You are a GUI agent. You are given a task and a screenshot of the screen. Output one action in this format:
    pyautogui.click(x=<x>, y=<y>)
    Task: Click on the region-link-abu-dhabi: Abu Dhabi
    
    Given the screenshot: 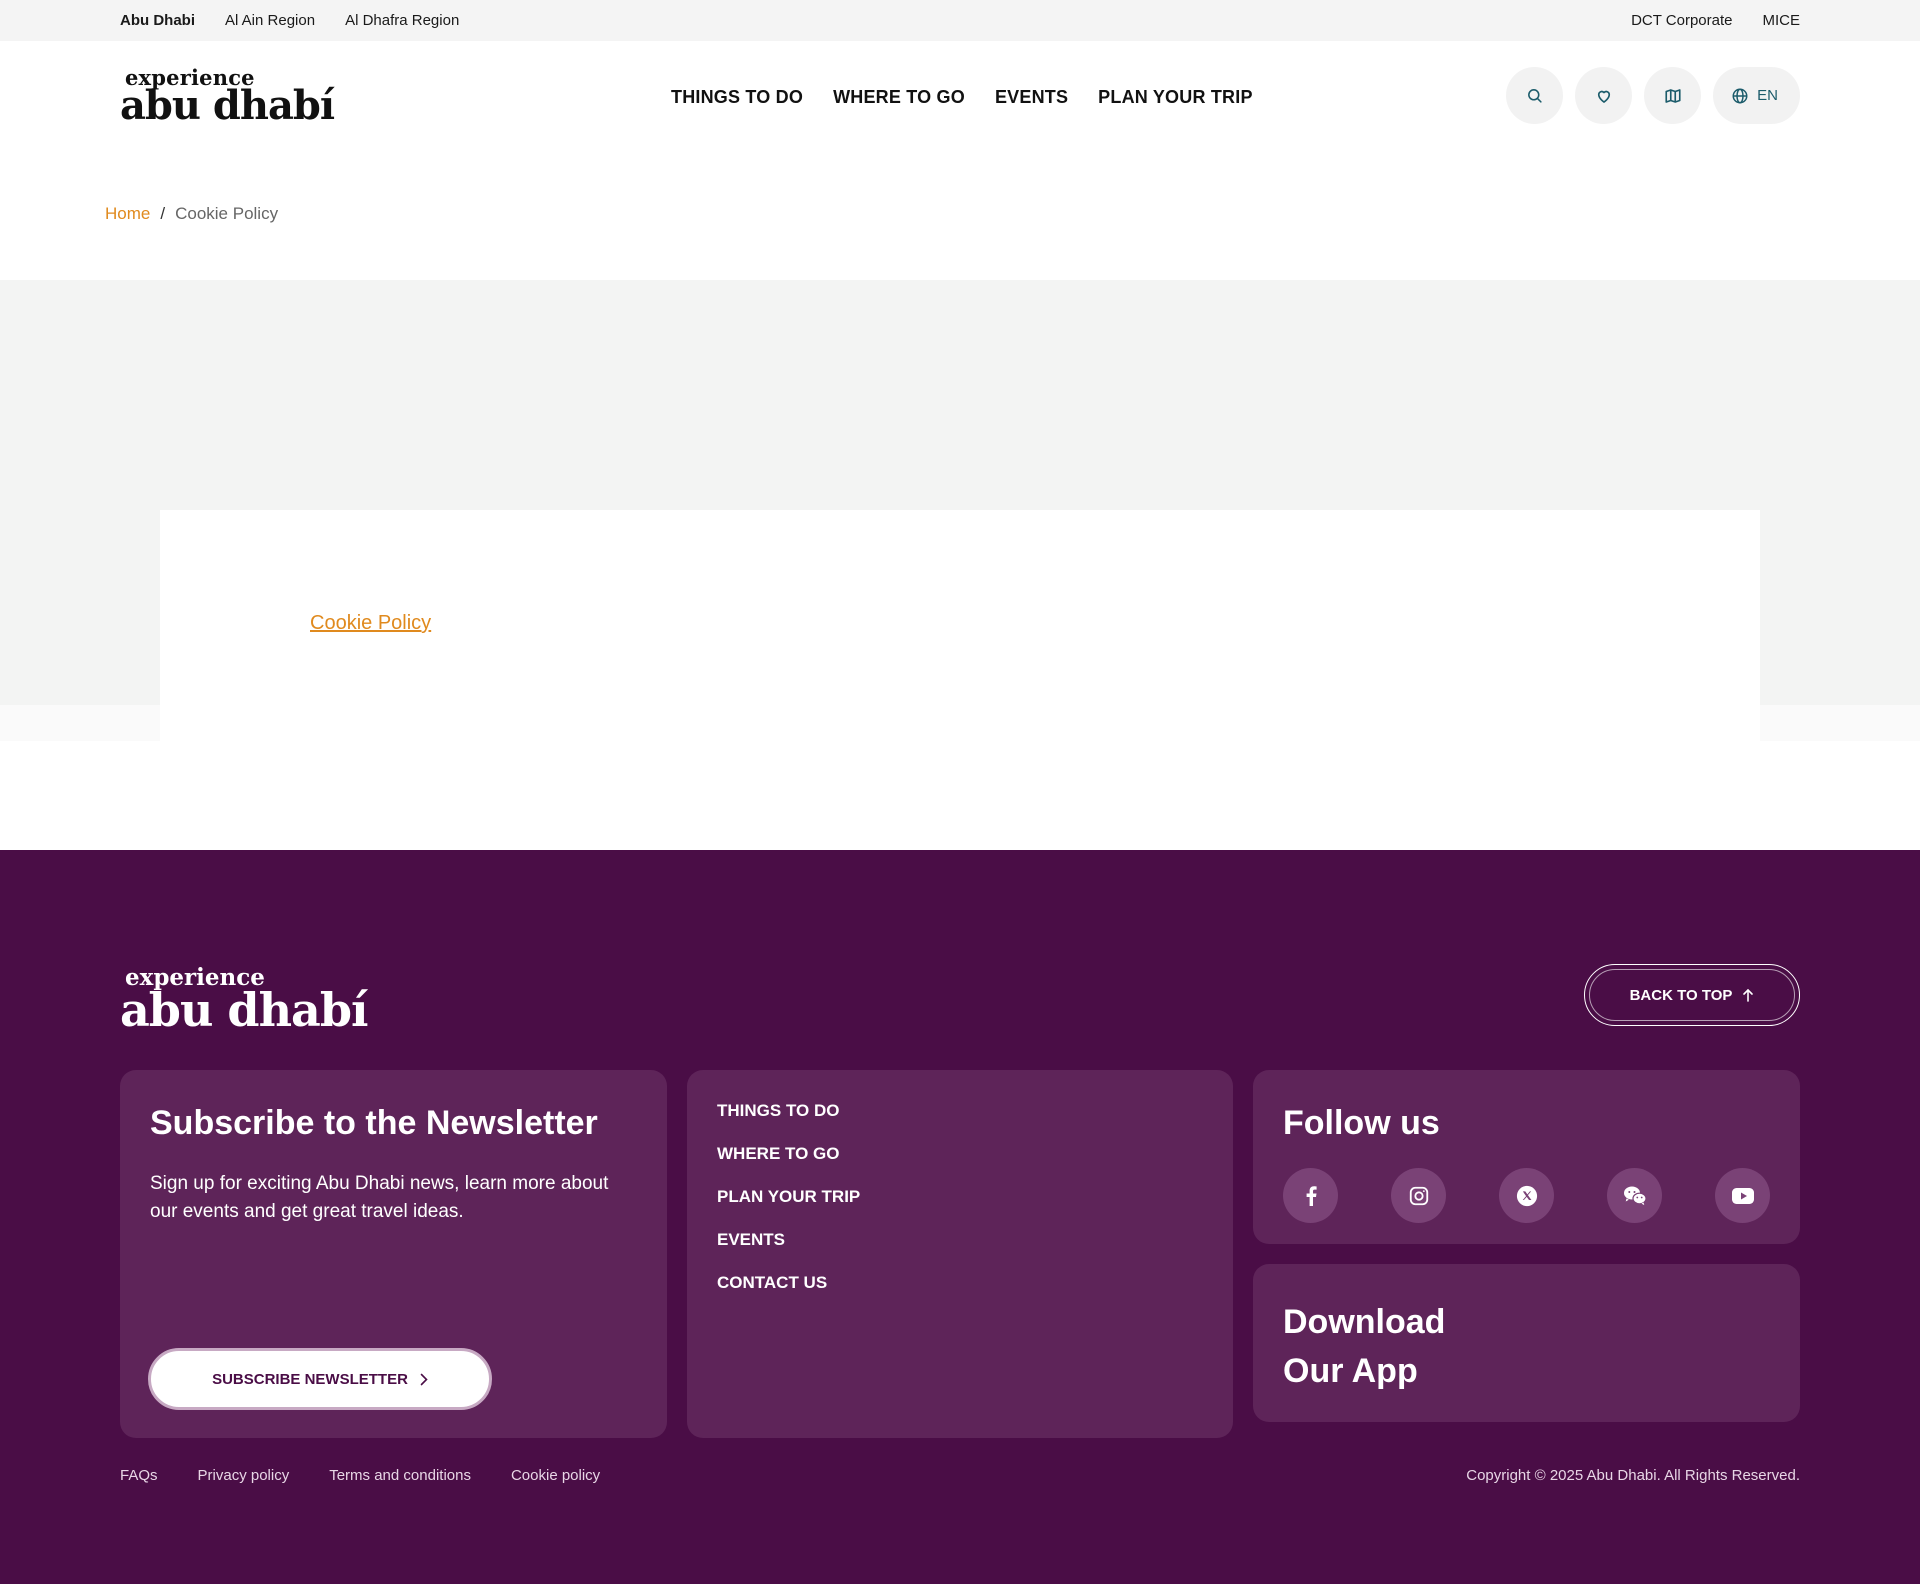 What is the action you would take?
    pyautogui.click(x=157, y=20)
    